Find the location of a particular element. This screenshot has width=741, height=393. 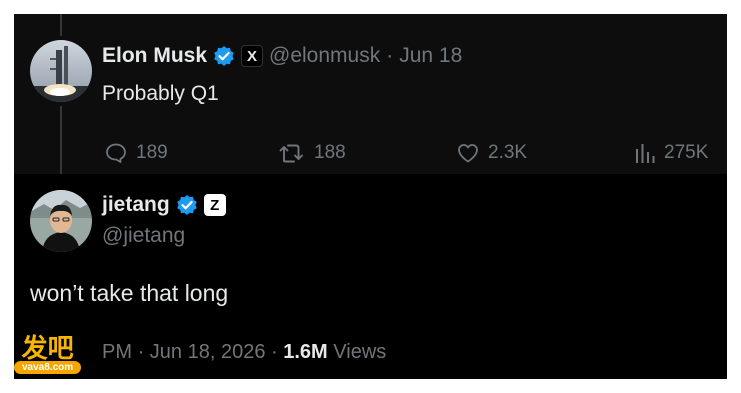

views-count: 1.6M is located at coordinates (305, 352).